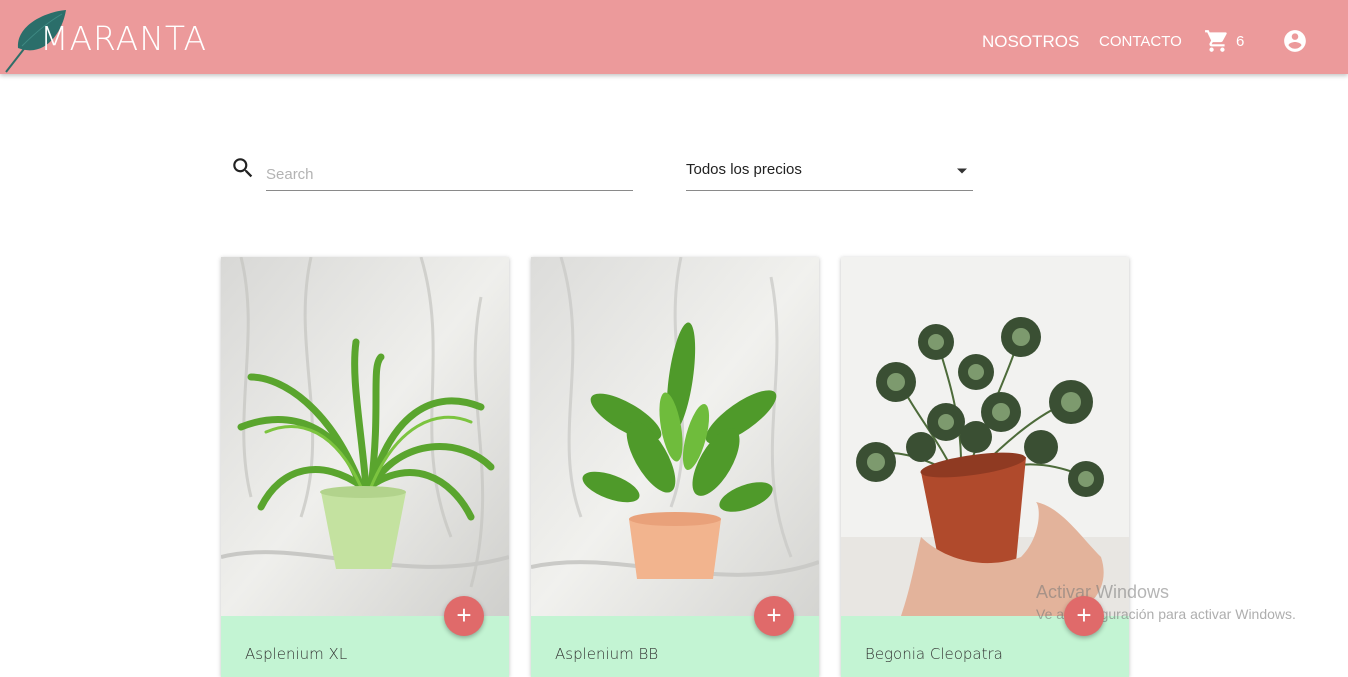 The image size is (1348, 677). I want to click on nav-link-contacto: CONTACTO, so click(1140, 42).